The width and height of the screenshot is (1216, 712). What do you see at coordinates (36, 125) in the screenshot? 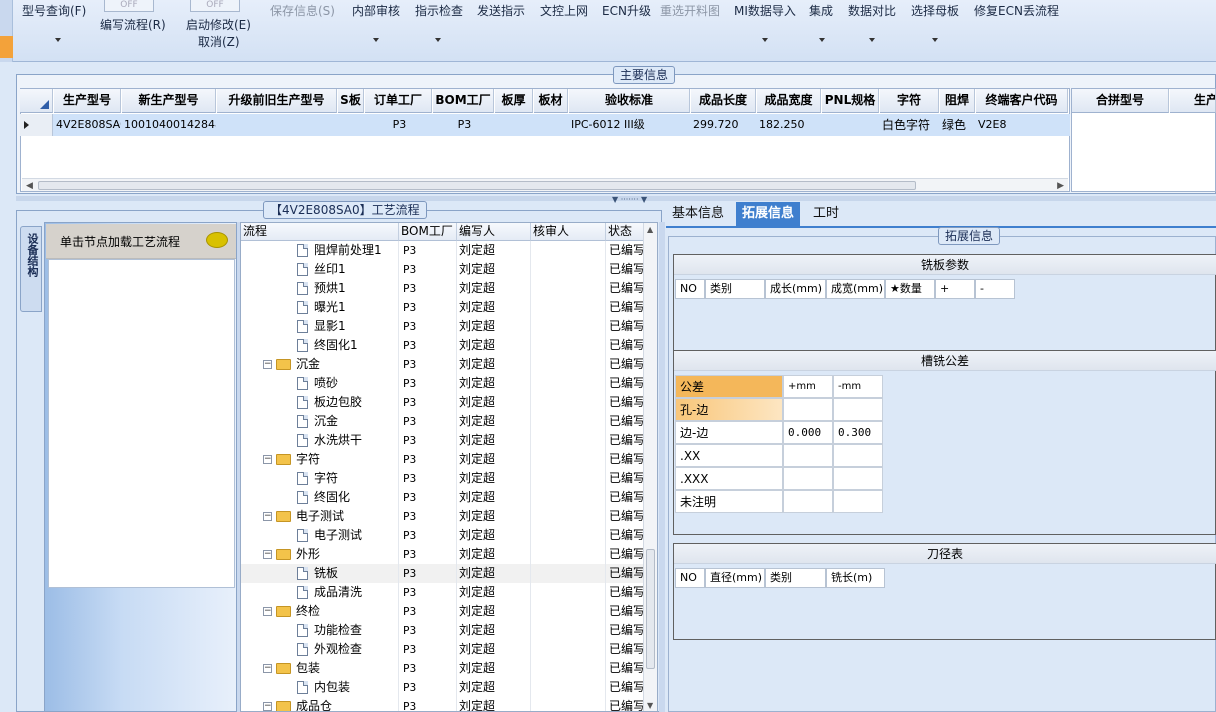
I see `row-indicator` at bounding box center [36, 125].